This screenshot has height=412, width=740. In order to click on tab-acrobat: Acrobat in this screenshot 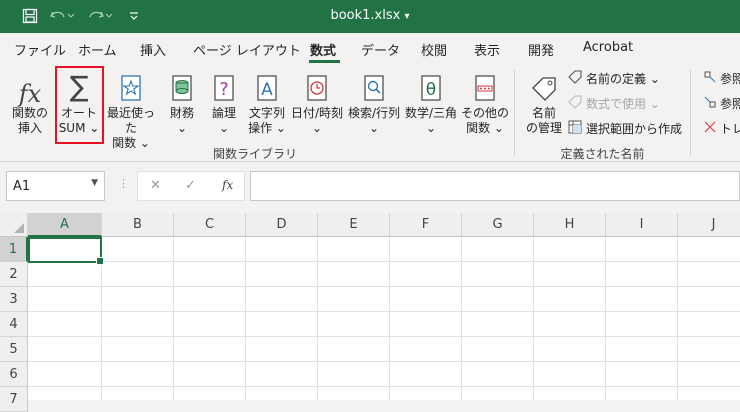, I will do `click(608, 47)`.